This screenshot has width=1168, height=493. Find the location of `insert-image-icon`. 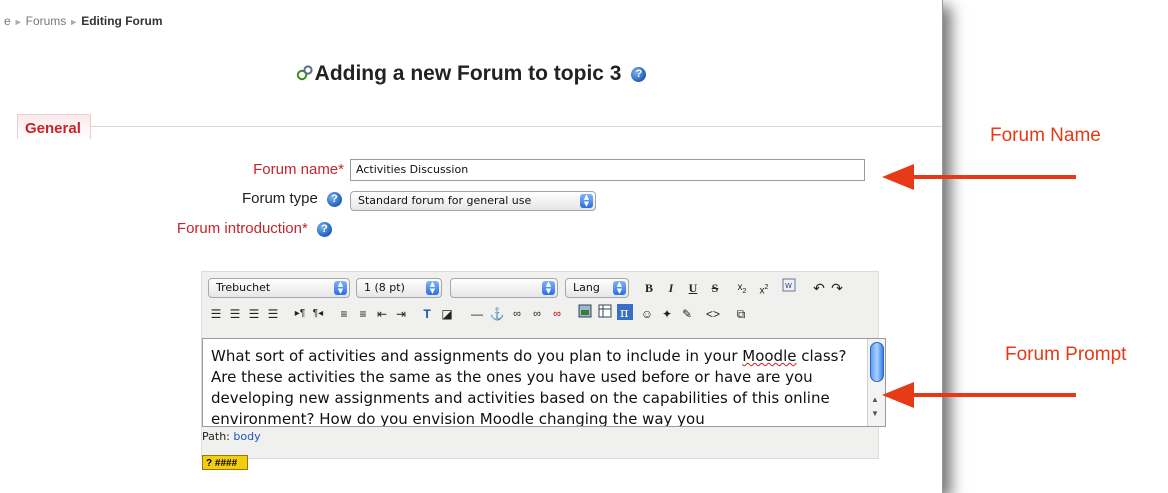

insert-image-icon is located at coordinates (585, 314).